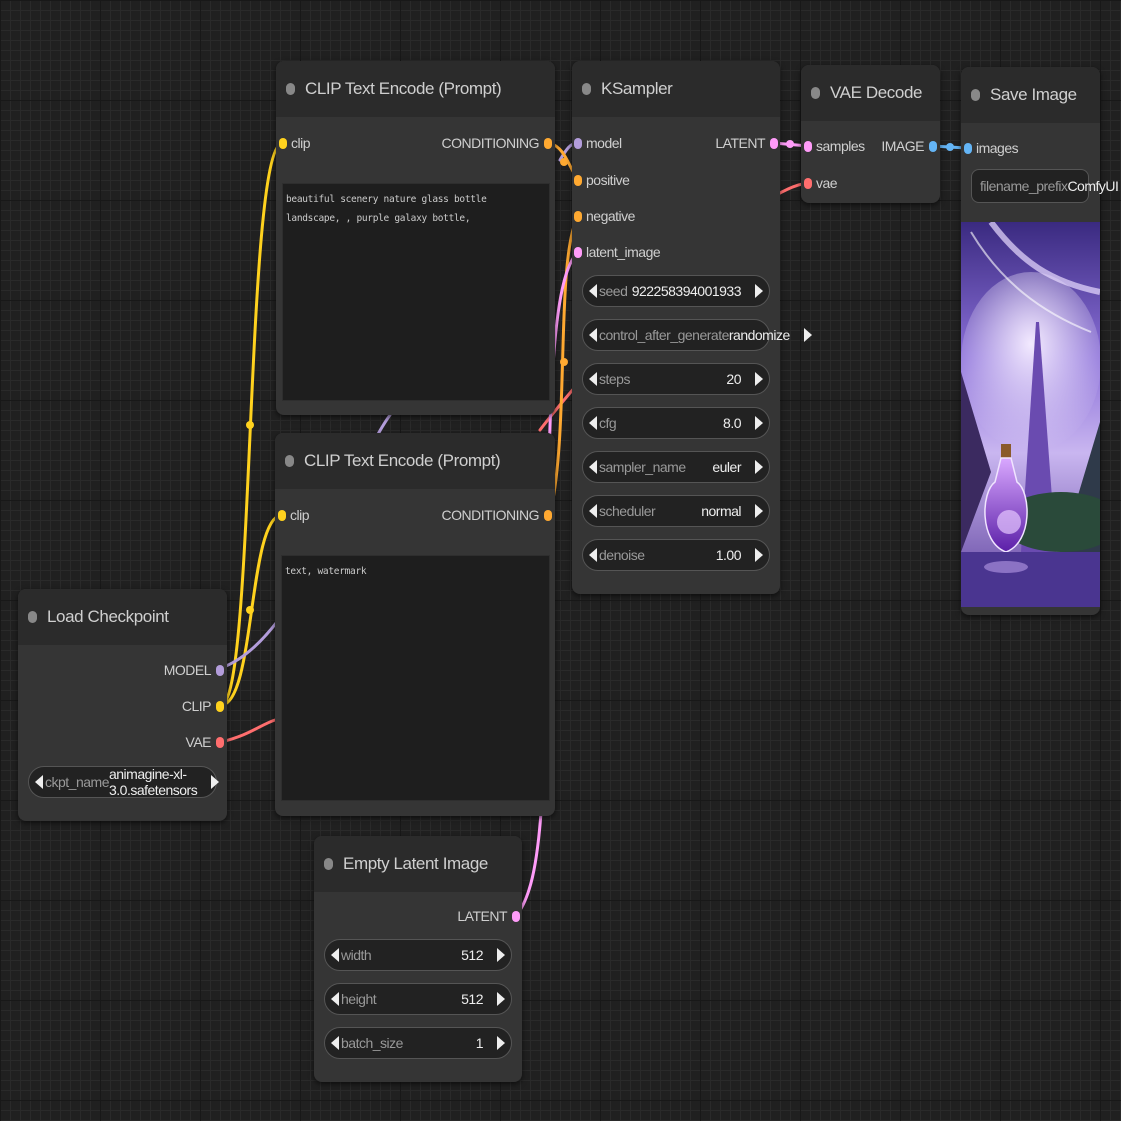 The width and height of the screenshot is (1121, 1121). What do you see at coordinates (203, 706) in the screenshot?
I see `output-clip: CLIP` at bounding box center [203, 706].